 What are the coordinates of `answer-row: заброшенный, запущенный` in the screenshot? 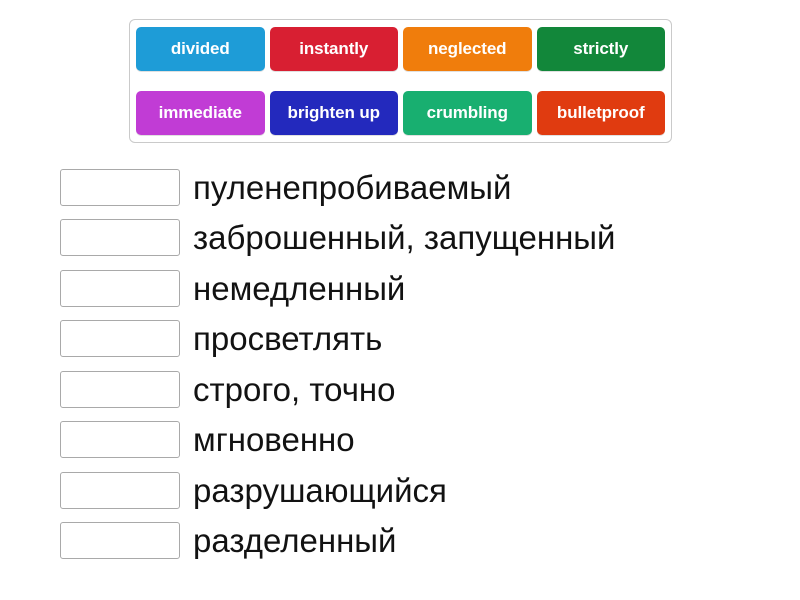 It's located at (400, 238).